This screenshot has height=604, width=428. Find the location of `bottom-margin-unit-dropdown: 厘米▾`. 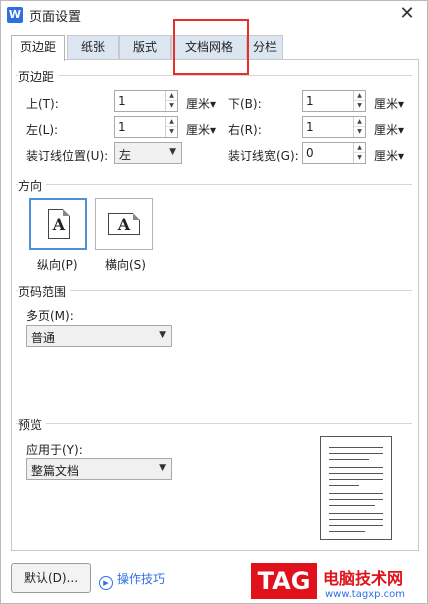

bottom-margin-unit-dropdown: 厘米▾ is located at coordinates (389, 103).